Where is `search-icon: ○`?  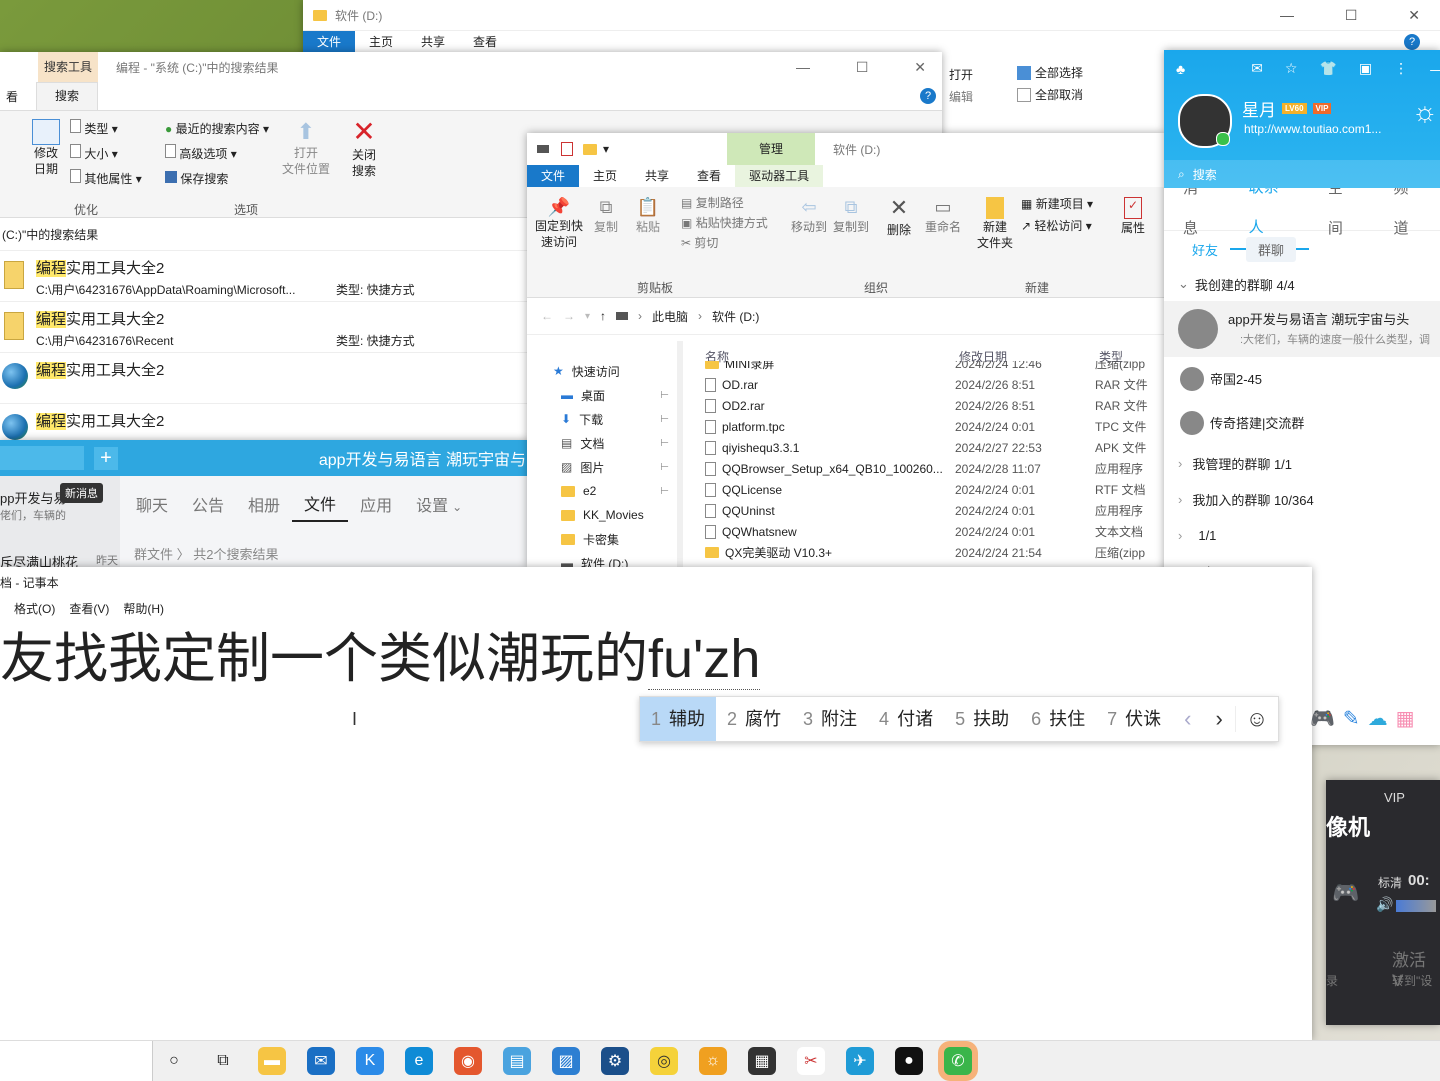 search-icon: ○ is located at coordinates (174, 1061).